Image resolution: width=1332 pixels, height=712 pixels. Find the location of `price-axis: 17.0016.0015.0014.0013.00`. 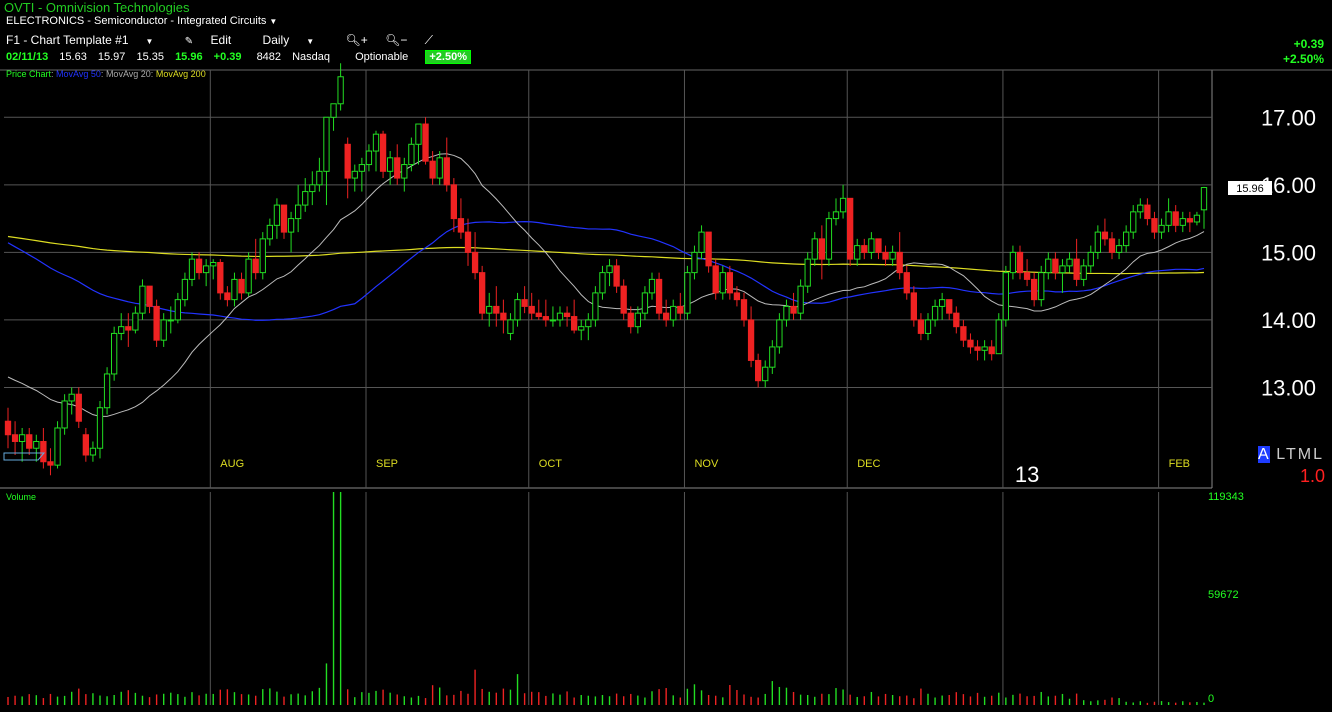

price-axis: 17.0016.0015.0014.0013.00 is located at coordinates (1288, 252).